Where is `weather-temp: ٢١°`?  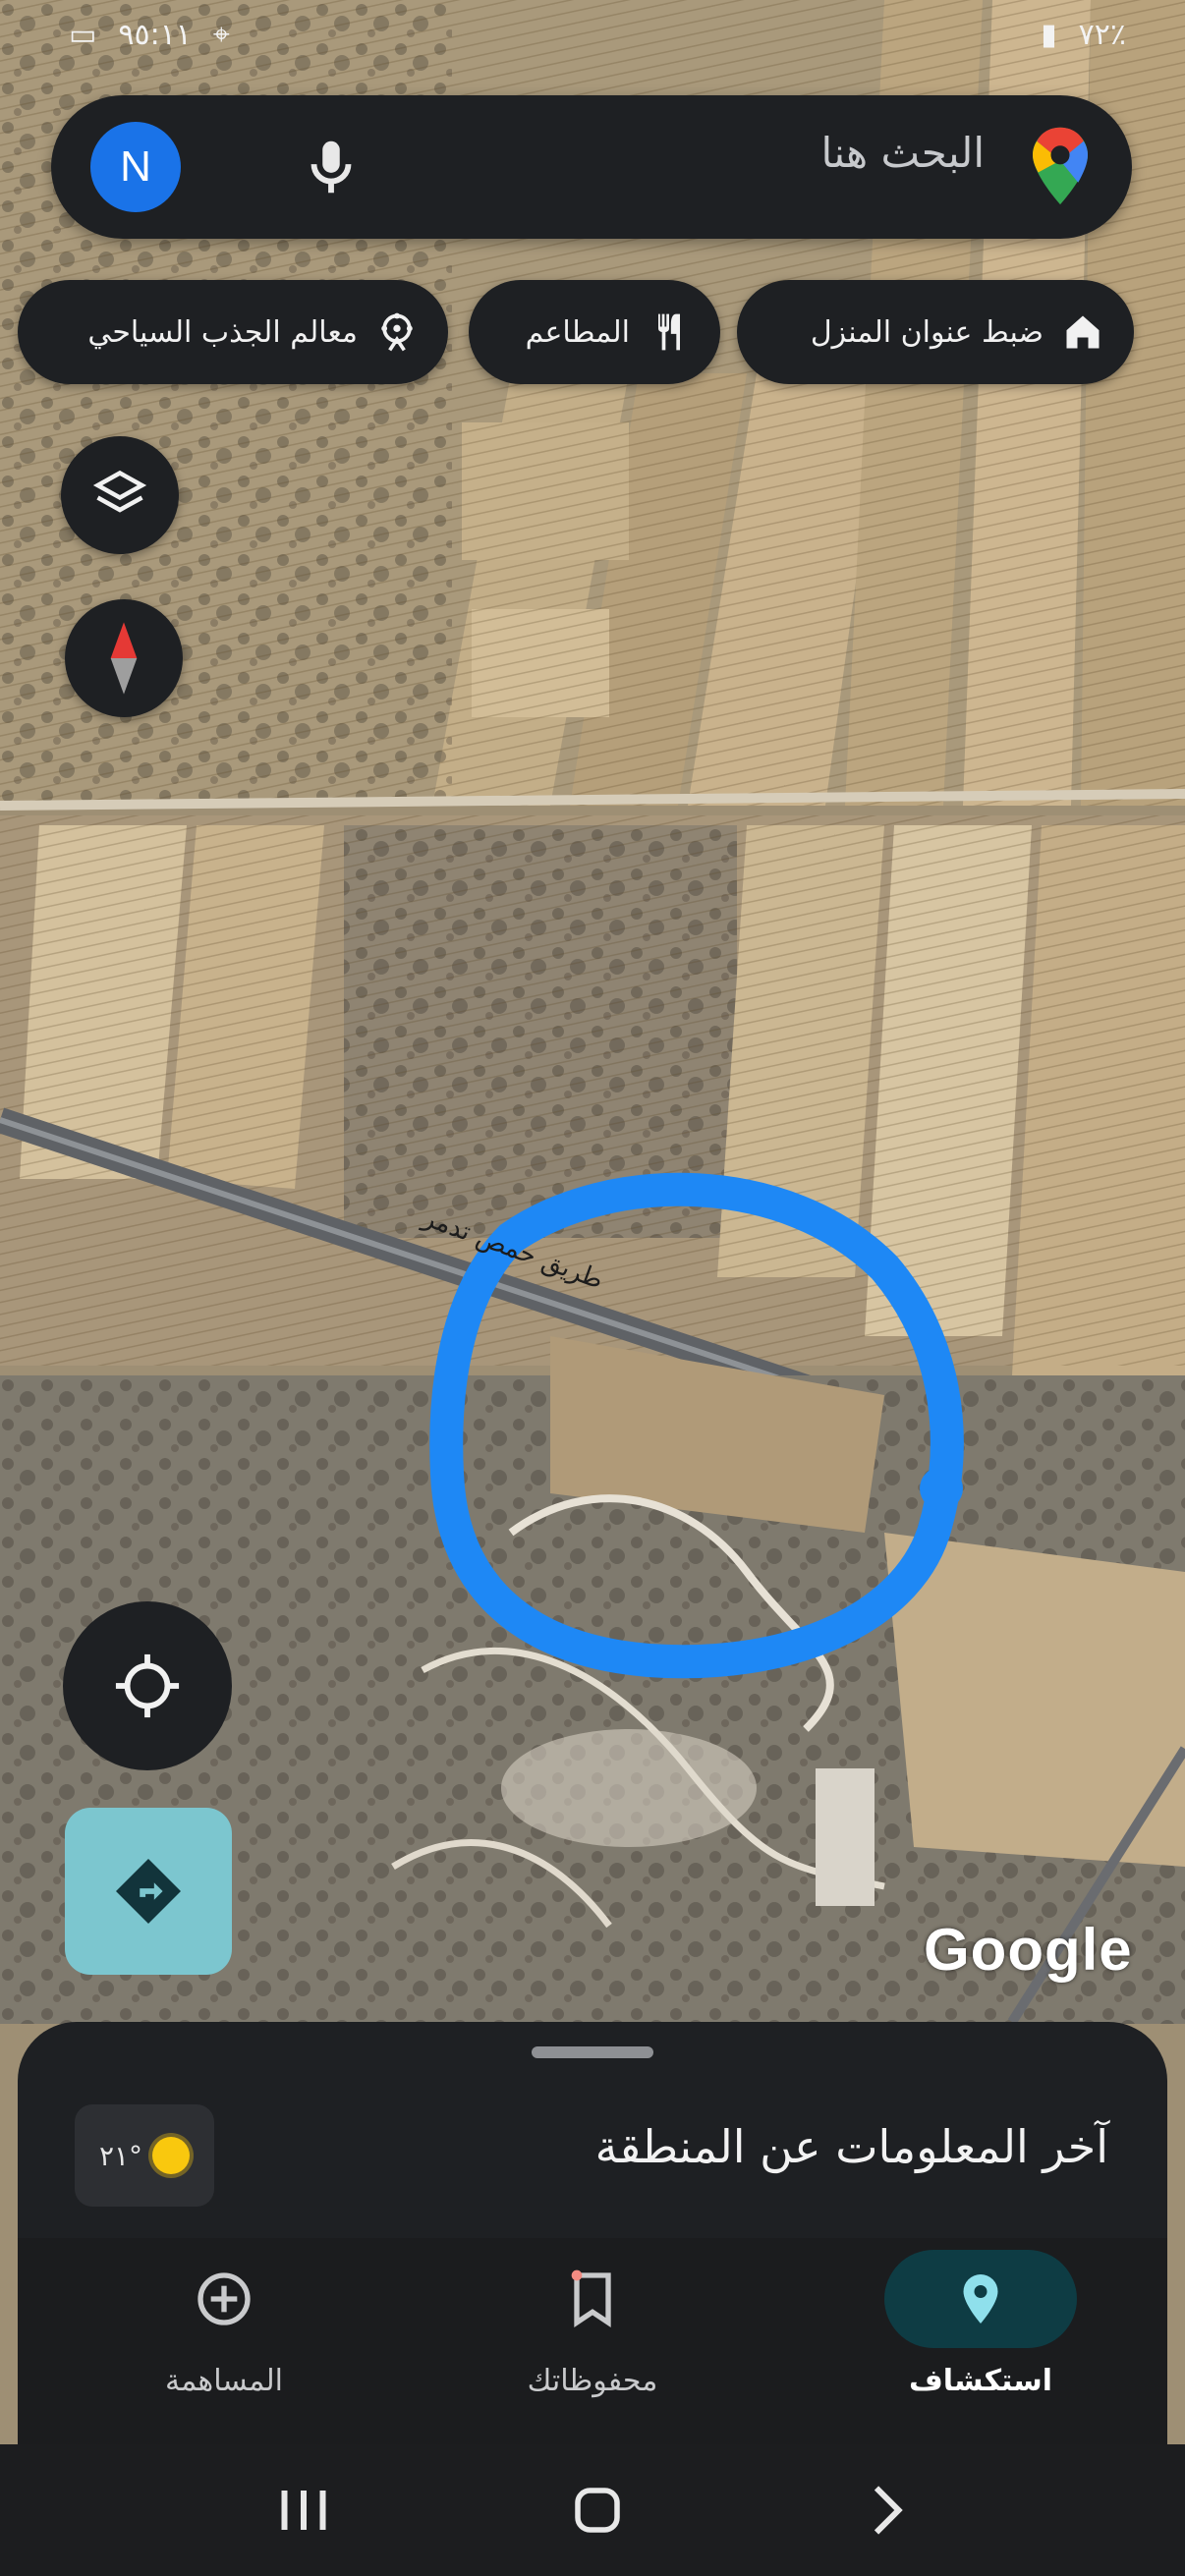 weather-temp: ٢١° is located at coordinates (121, 2155).